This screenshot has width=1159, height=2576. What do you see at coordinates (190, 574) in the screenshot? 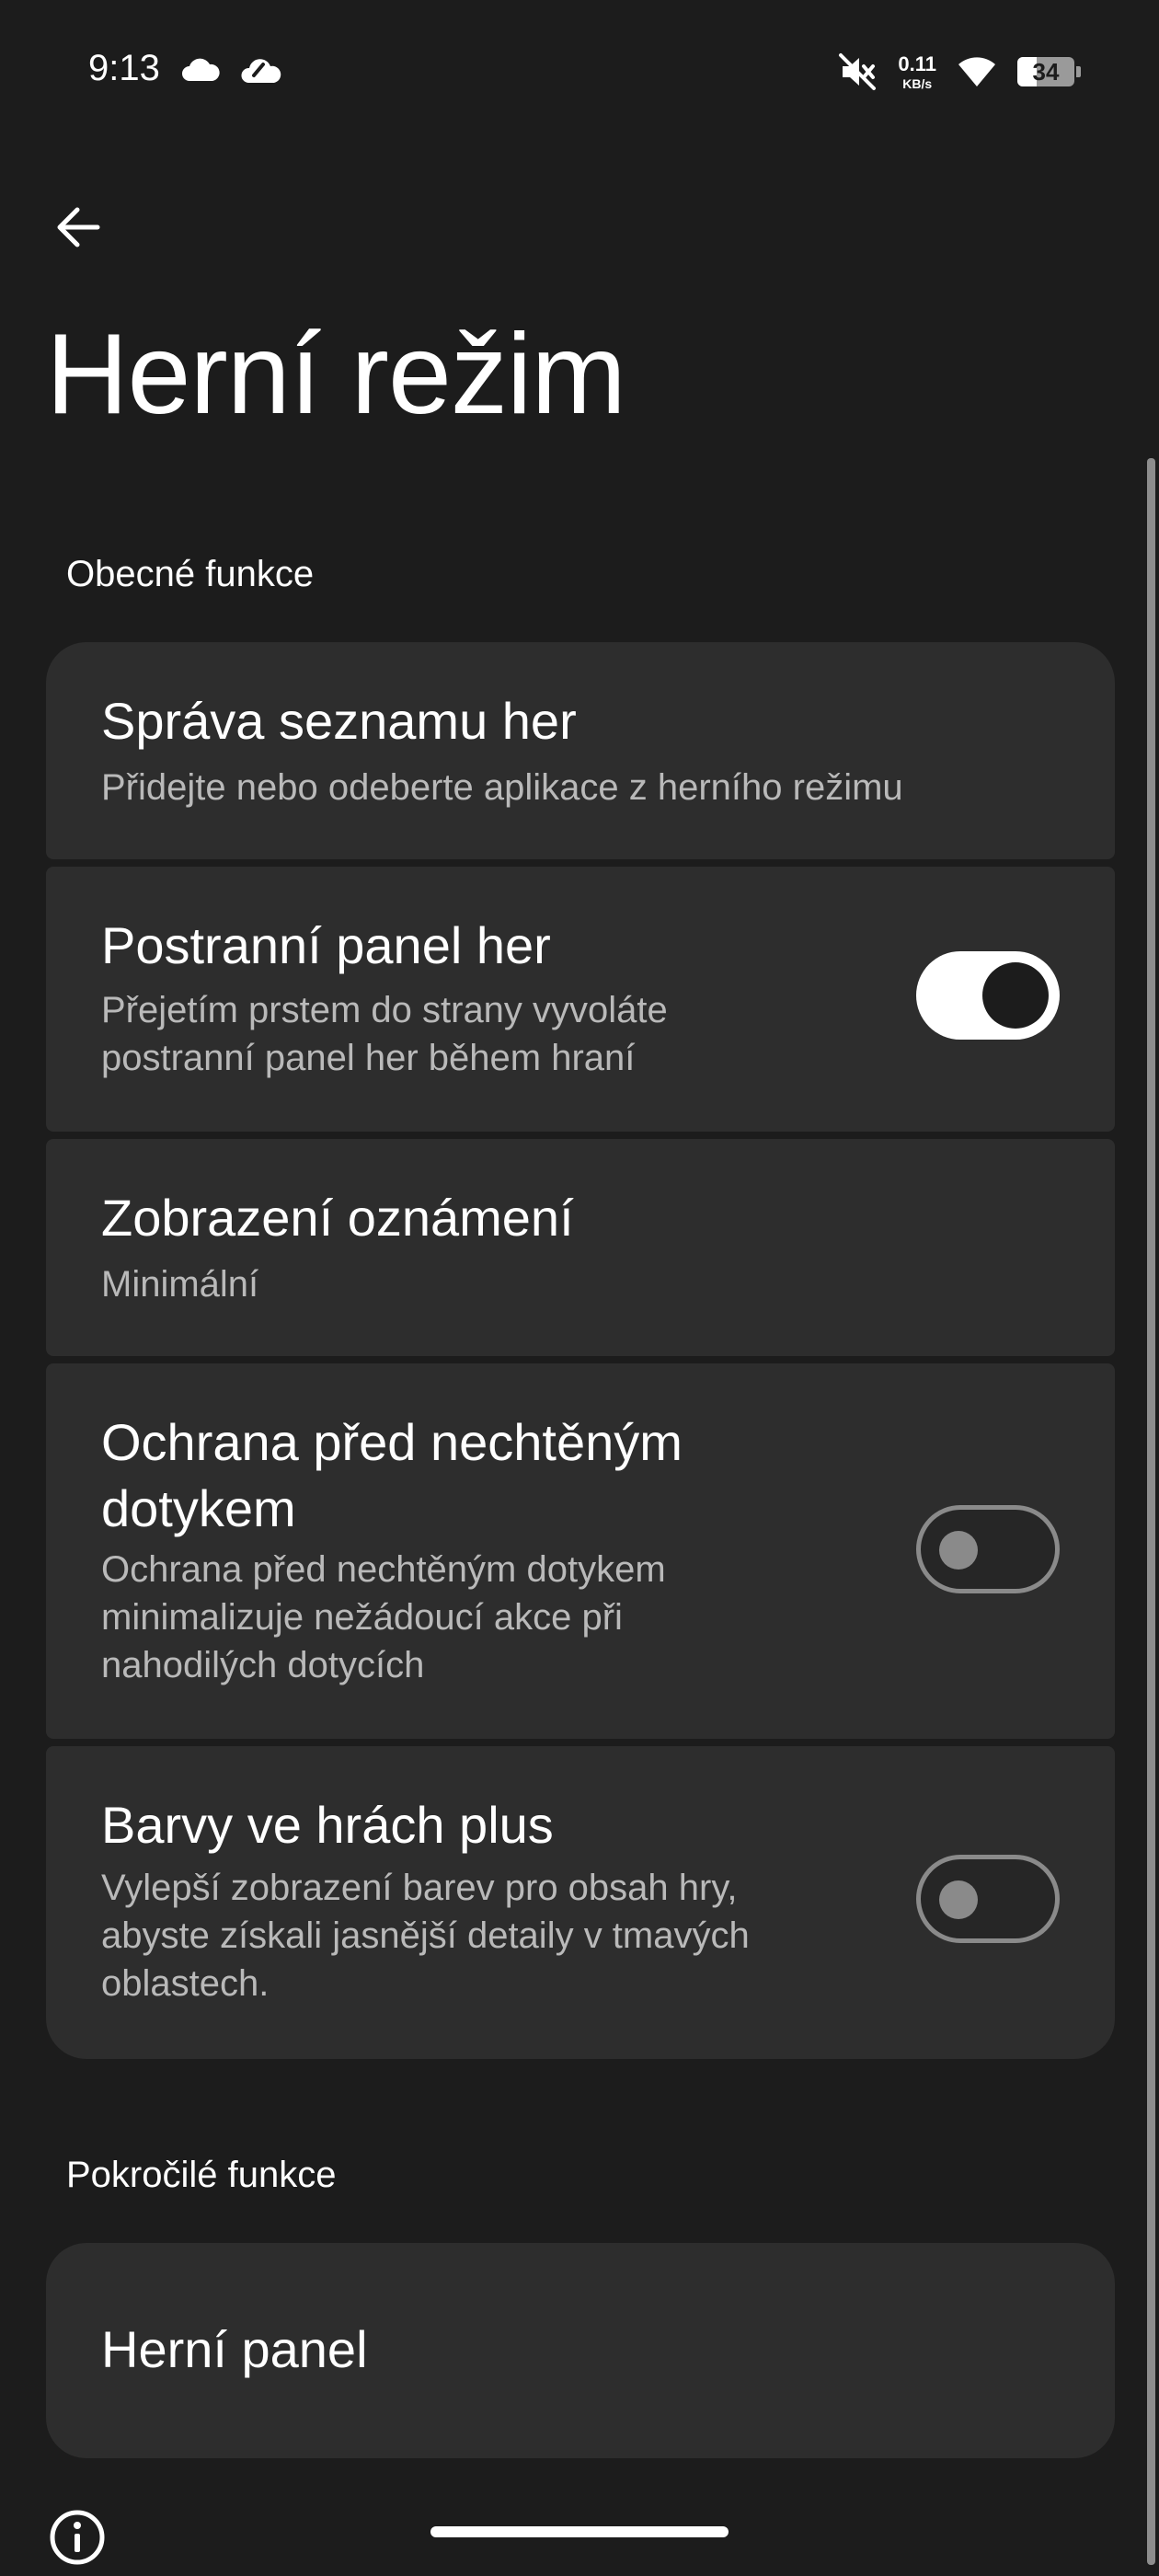
I see `section-label-general: Obecné funkce` at bounding box center [190, 574].